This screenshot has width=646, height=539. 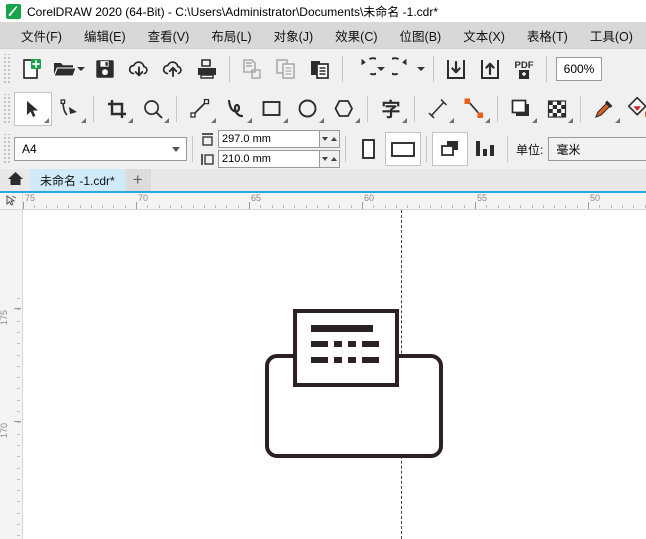 What do you see at coordinates (611, 35) in the screenshot?
I see `menu-tools: 工具(O)` at bounding box center [611, 35].